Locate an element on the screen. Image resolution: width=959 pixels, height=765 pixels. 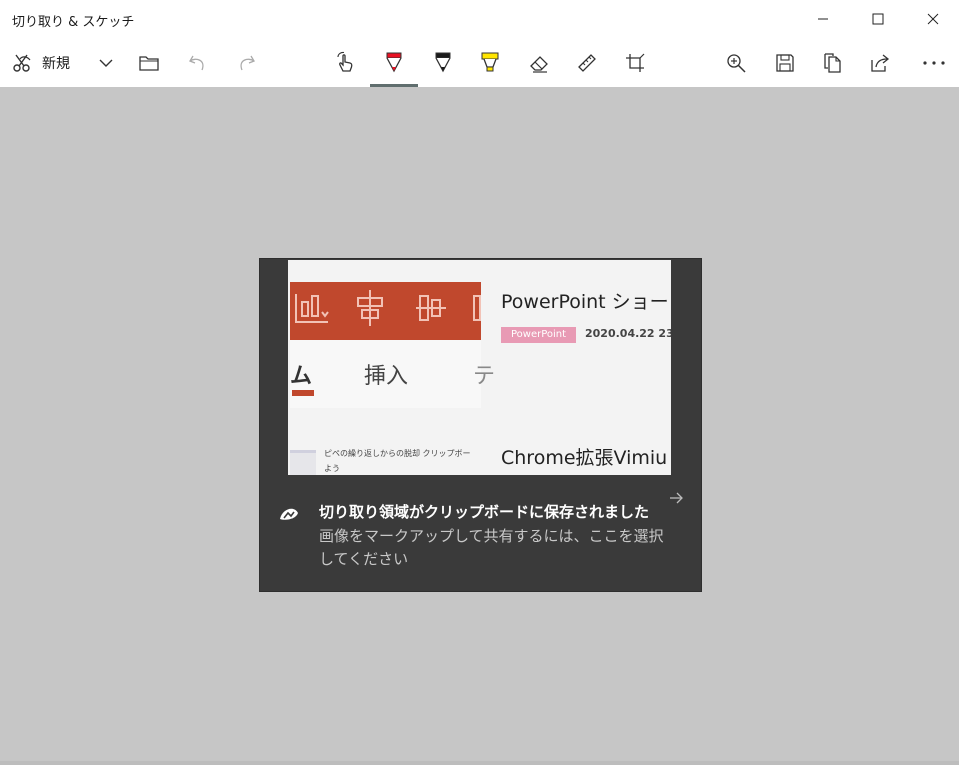
undo-icon is located at coordinates (196, 62).